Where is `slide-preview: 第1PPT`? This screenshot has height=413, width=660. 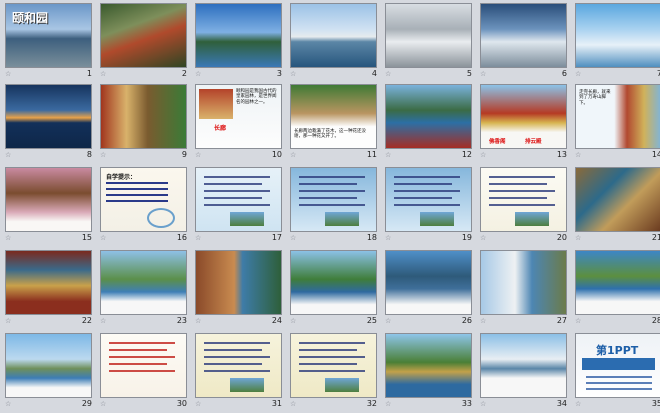 slide-preview: 第1PPT is located at coordinates (617, 365).